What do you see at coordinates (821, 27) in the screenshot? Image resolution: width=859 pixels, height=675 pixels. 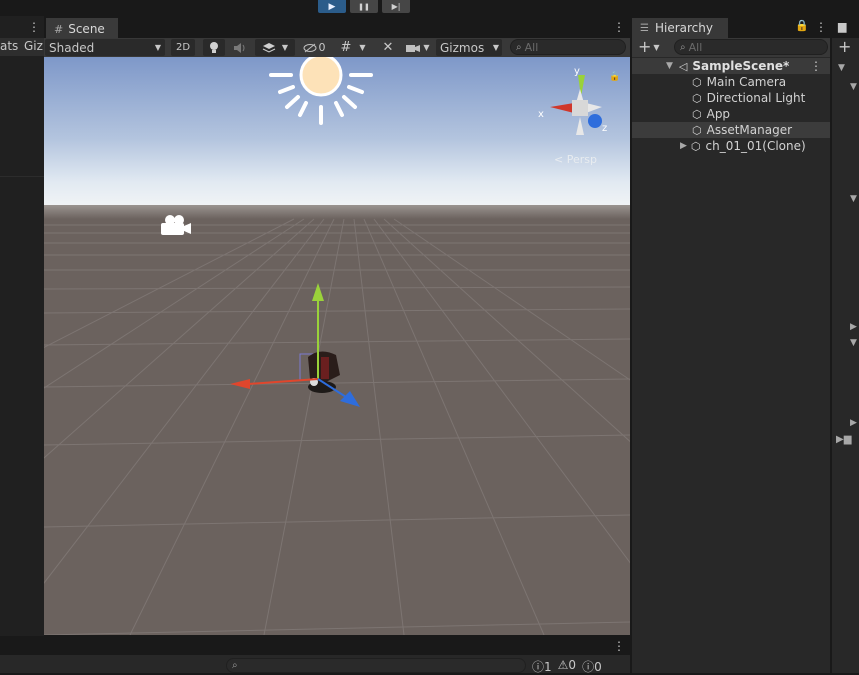 I see `hierarchy-menu-icon: ⋮` at bounding box center [821, 27].